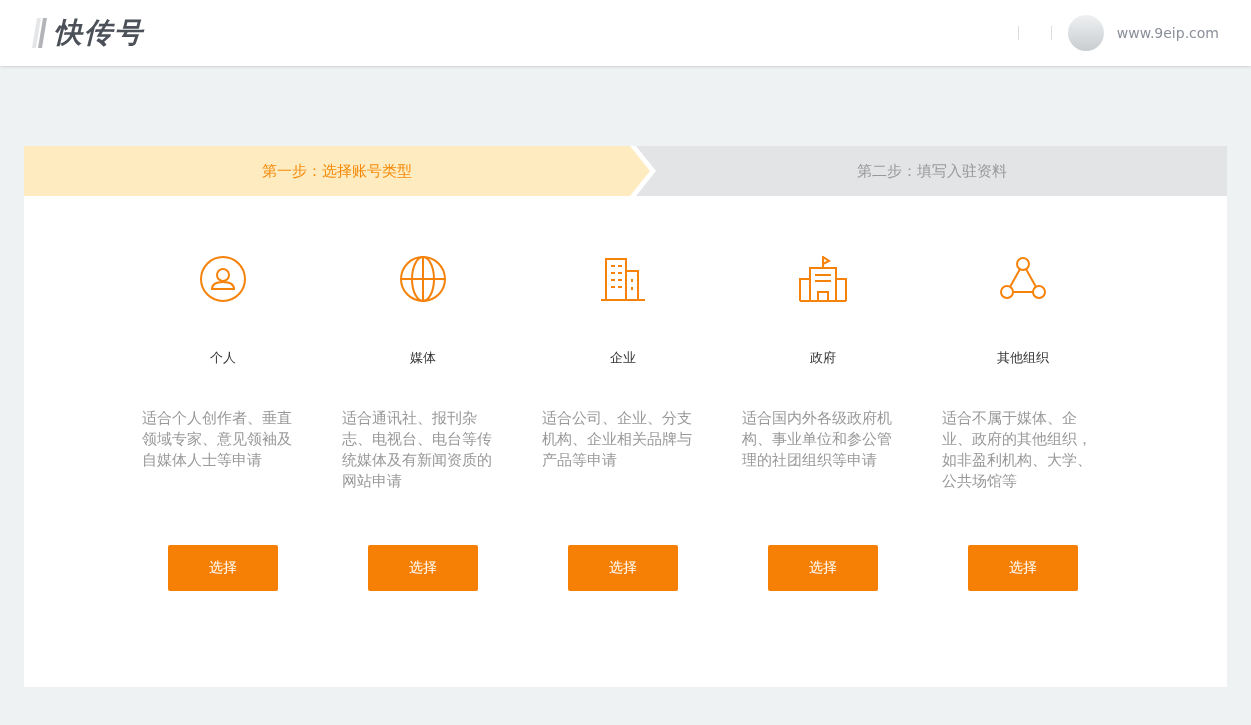 The height and width of the screenshot is (725, 1251). I want to click on building-icon, so click(623, 279).